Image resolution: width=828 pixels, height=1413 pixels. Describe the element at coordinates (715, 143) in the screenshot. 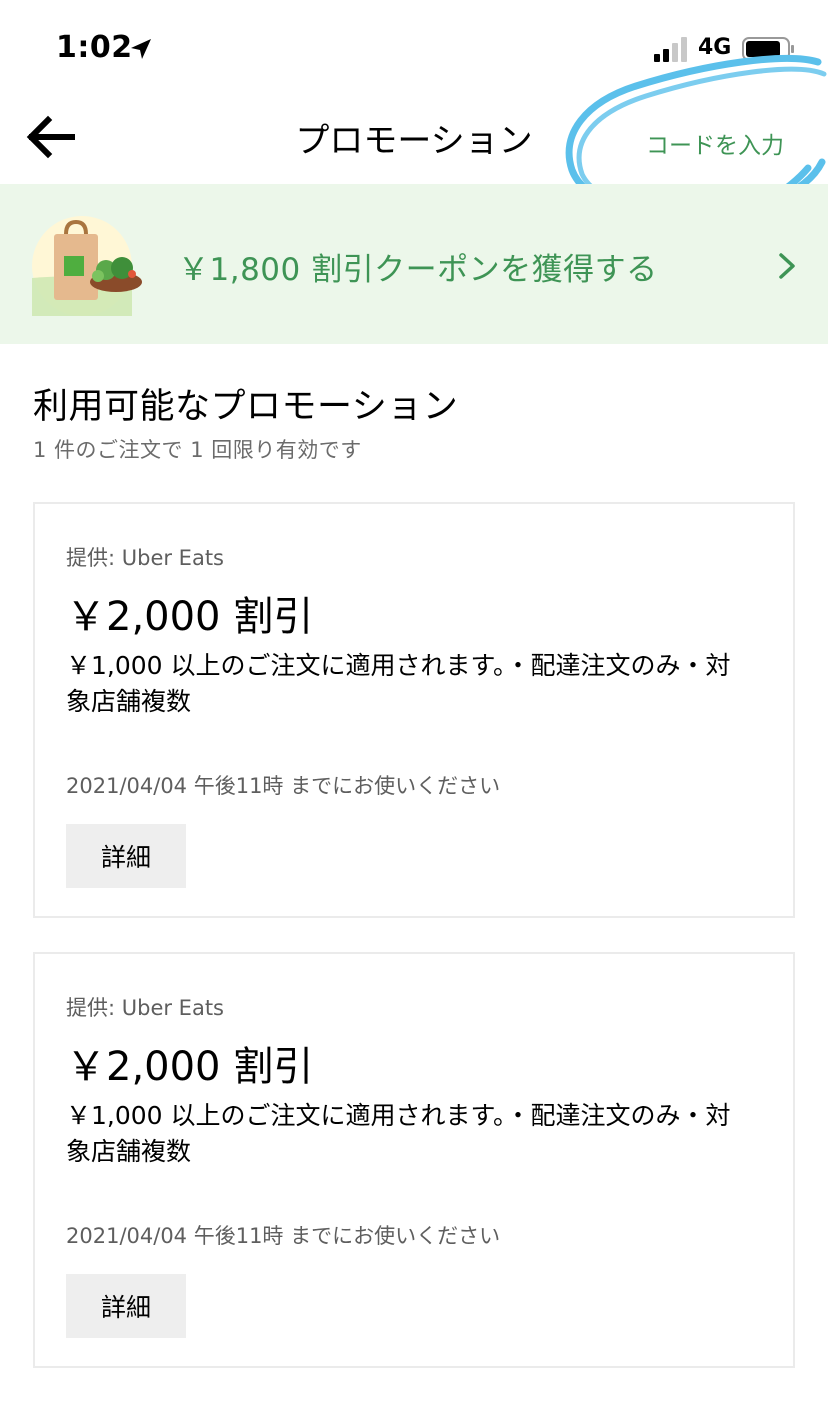

I see `enter-code-button: コードを入力` at that location.